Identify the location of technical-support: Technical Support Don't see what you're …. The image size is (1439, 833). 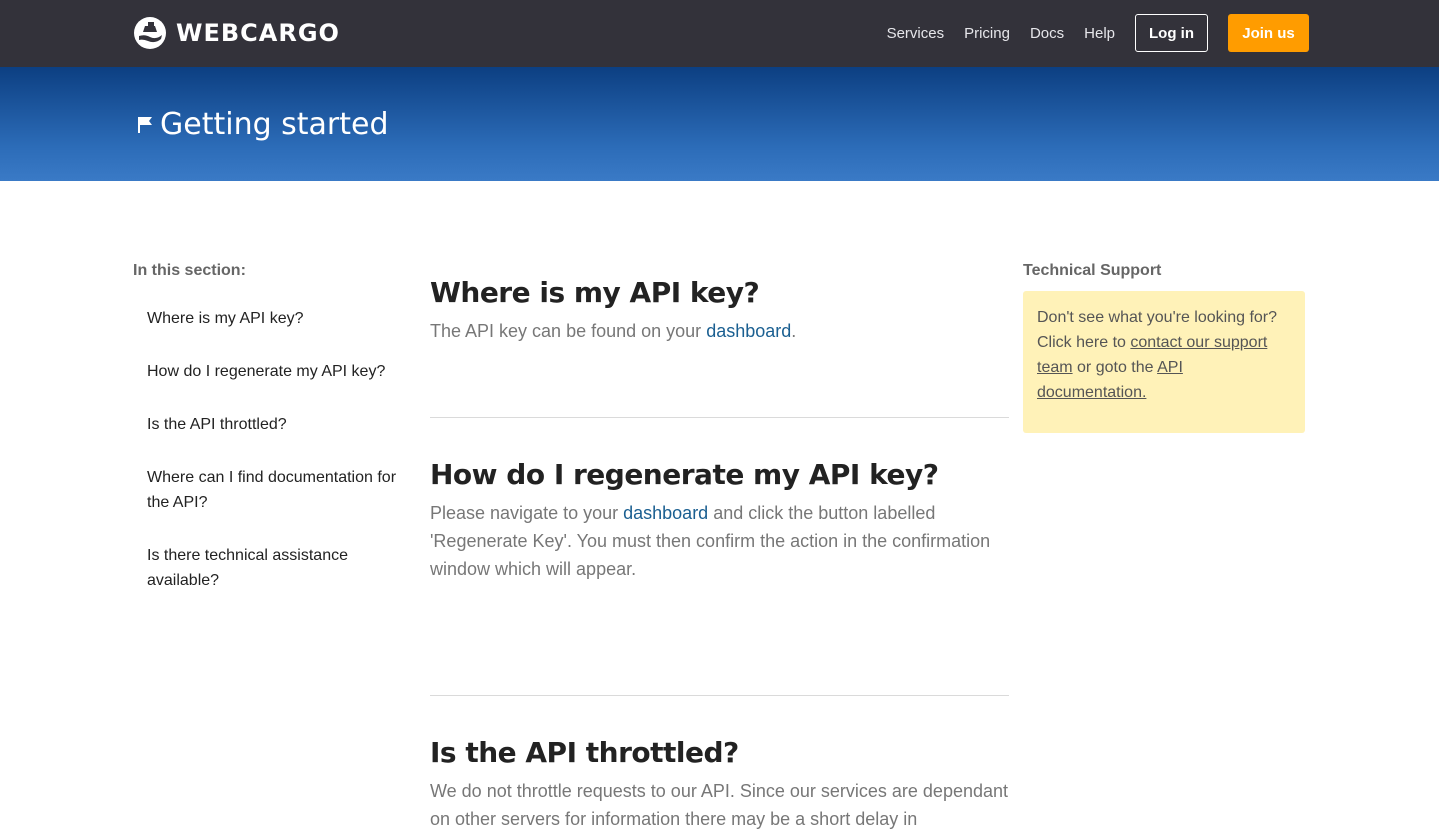
(1164, 347).